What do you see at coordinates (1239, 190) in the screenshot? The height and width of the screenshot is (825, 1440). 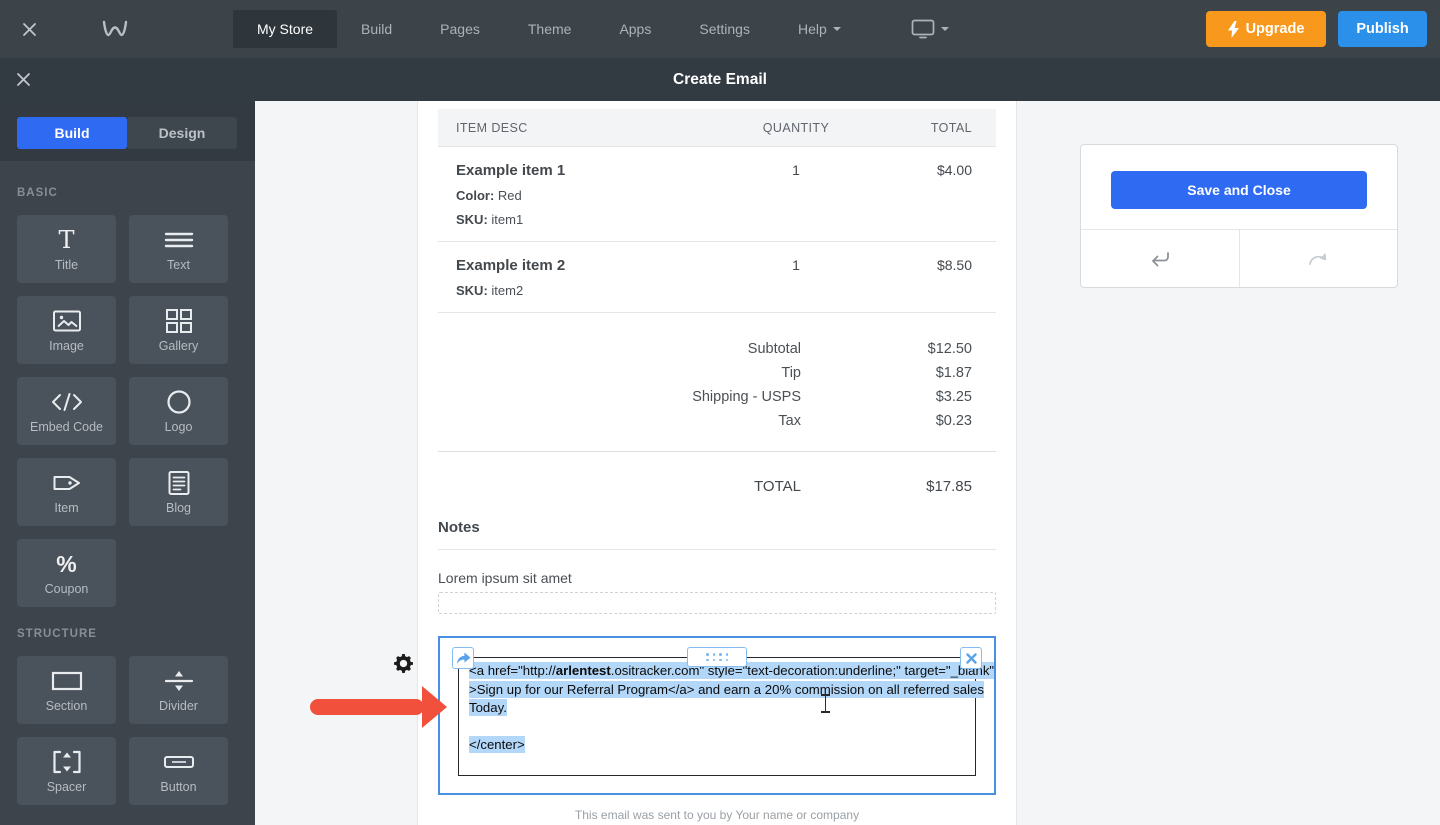 I see `save-and-close-button: Save and Close` at bounding box center [1239, 190].